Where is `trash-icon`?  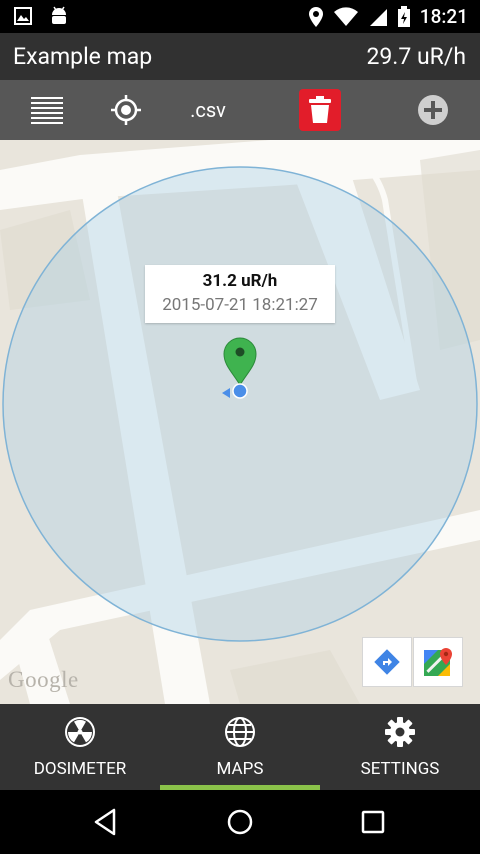
trash-icon is located at coordinates (320, 109).